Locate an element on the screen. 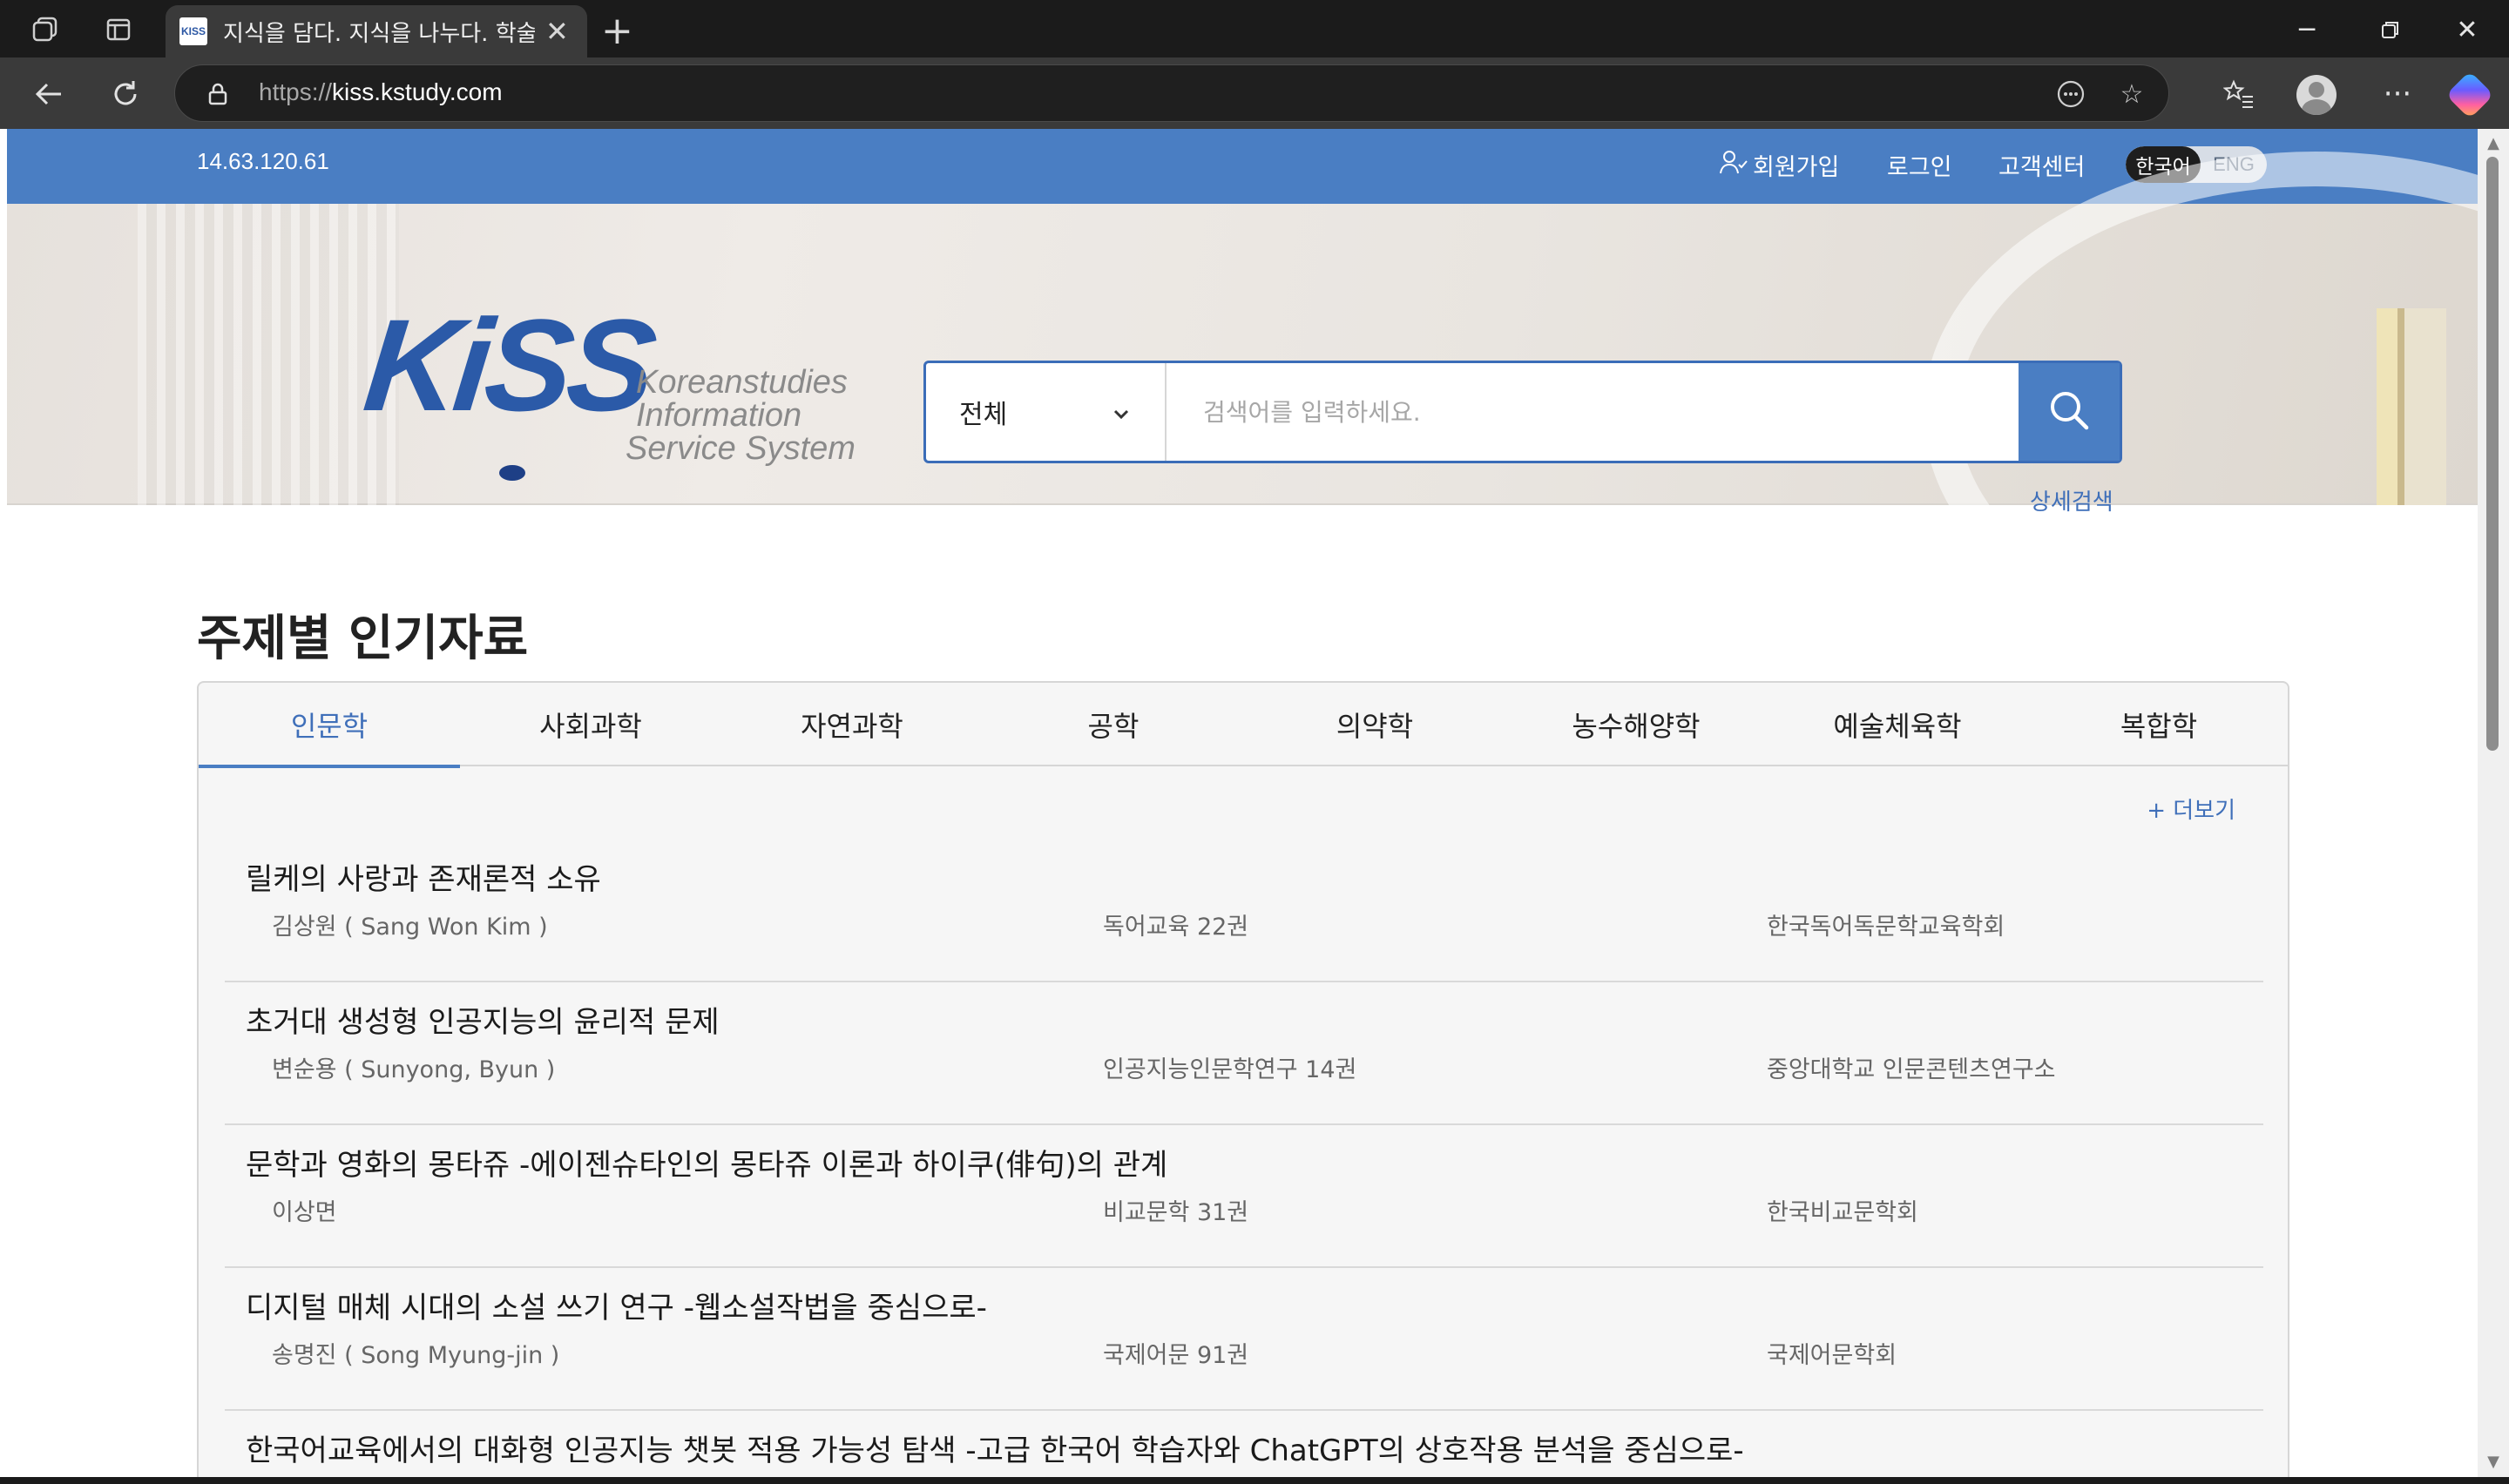 The width and height of the screenshot is (2509, 1484). refresh-icon is located at coordinates (125, 94).